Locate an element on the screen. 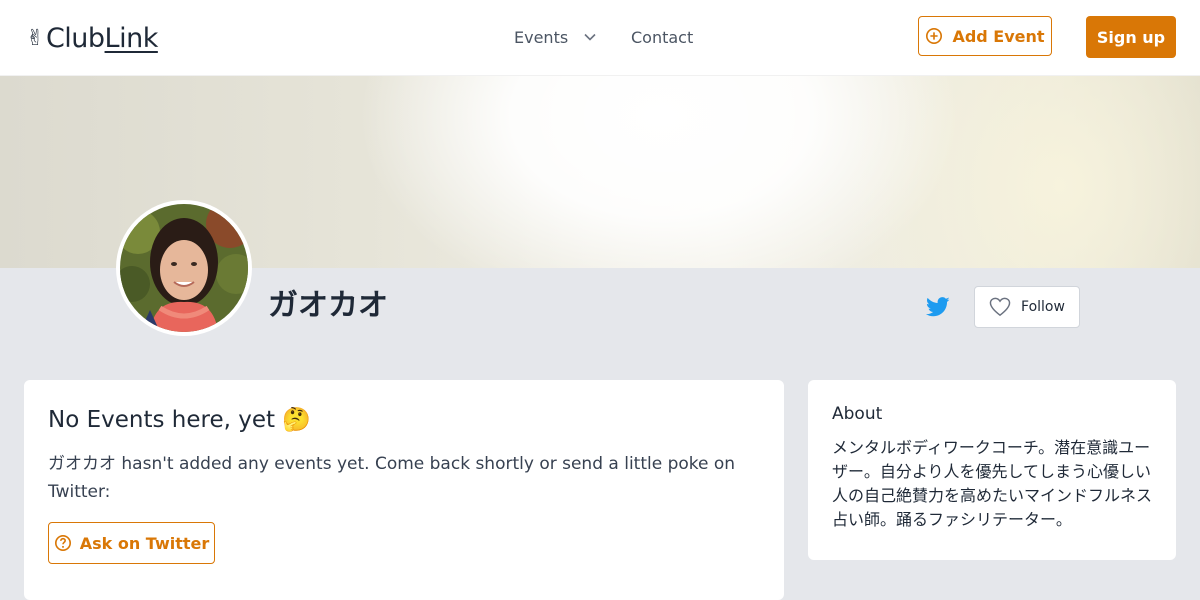 This screenshot has width=1200, height=600. ask-on-twitter-button: Ask on Twitter is located at coordinates (131, 543).